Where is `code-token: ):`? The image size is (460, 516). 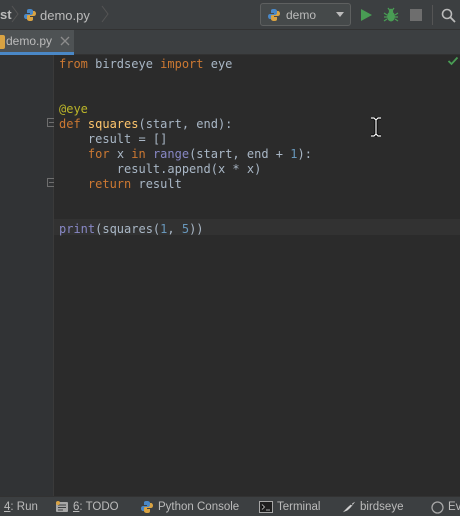
code-token: ): is located at coordinates (304, 154).